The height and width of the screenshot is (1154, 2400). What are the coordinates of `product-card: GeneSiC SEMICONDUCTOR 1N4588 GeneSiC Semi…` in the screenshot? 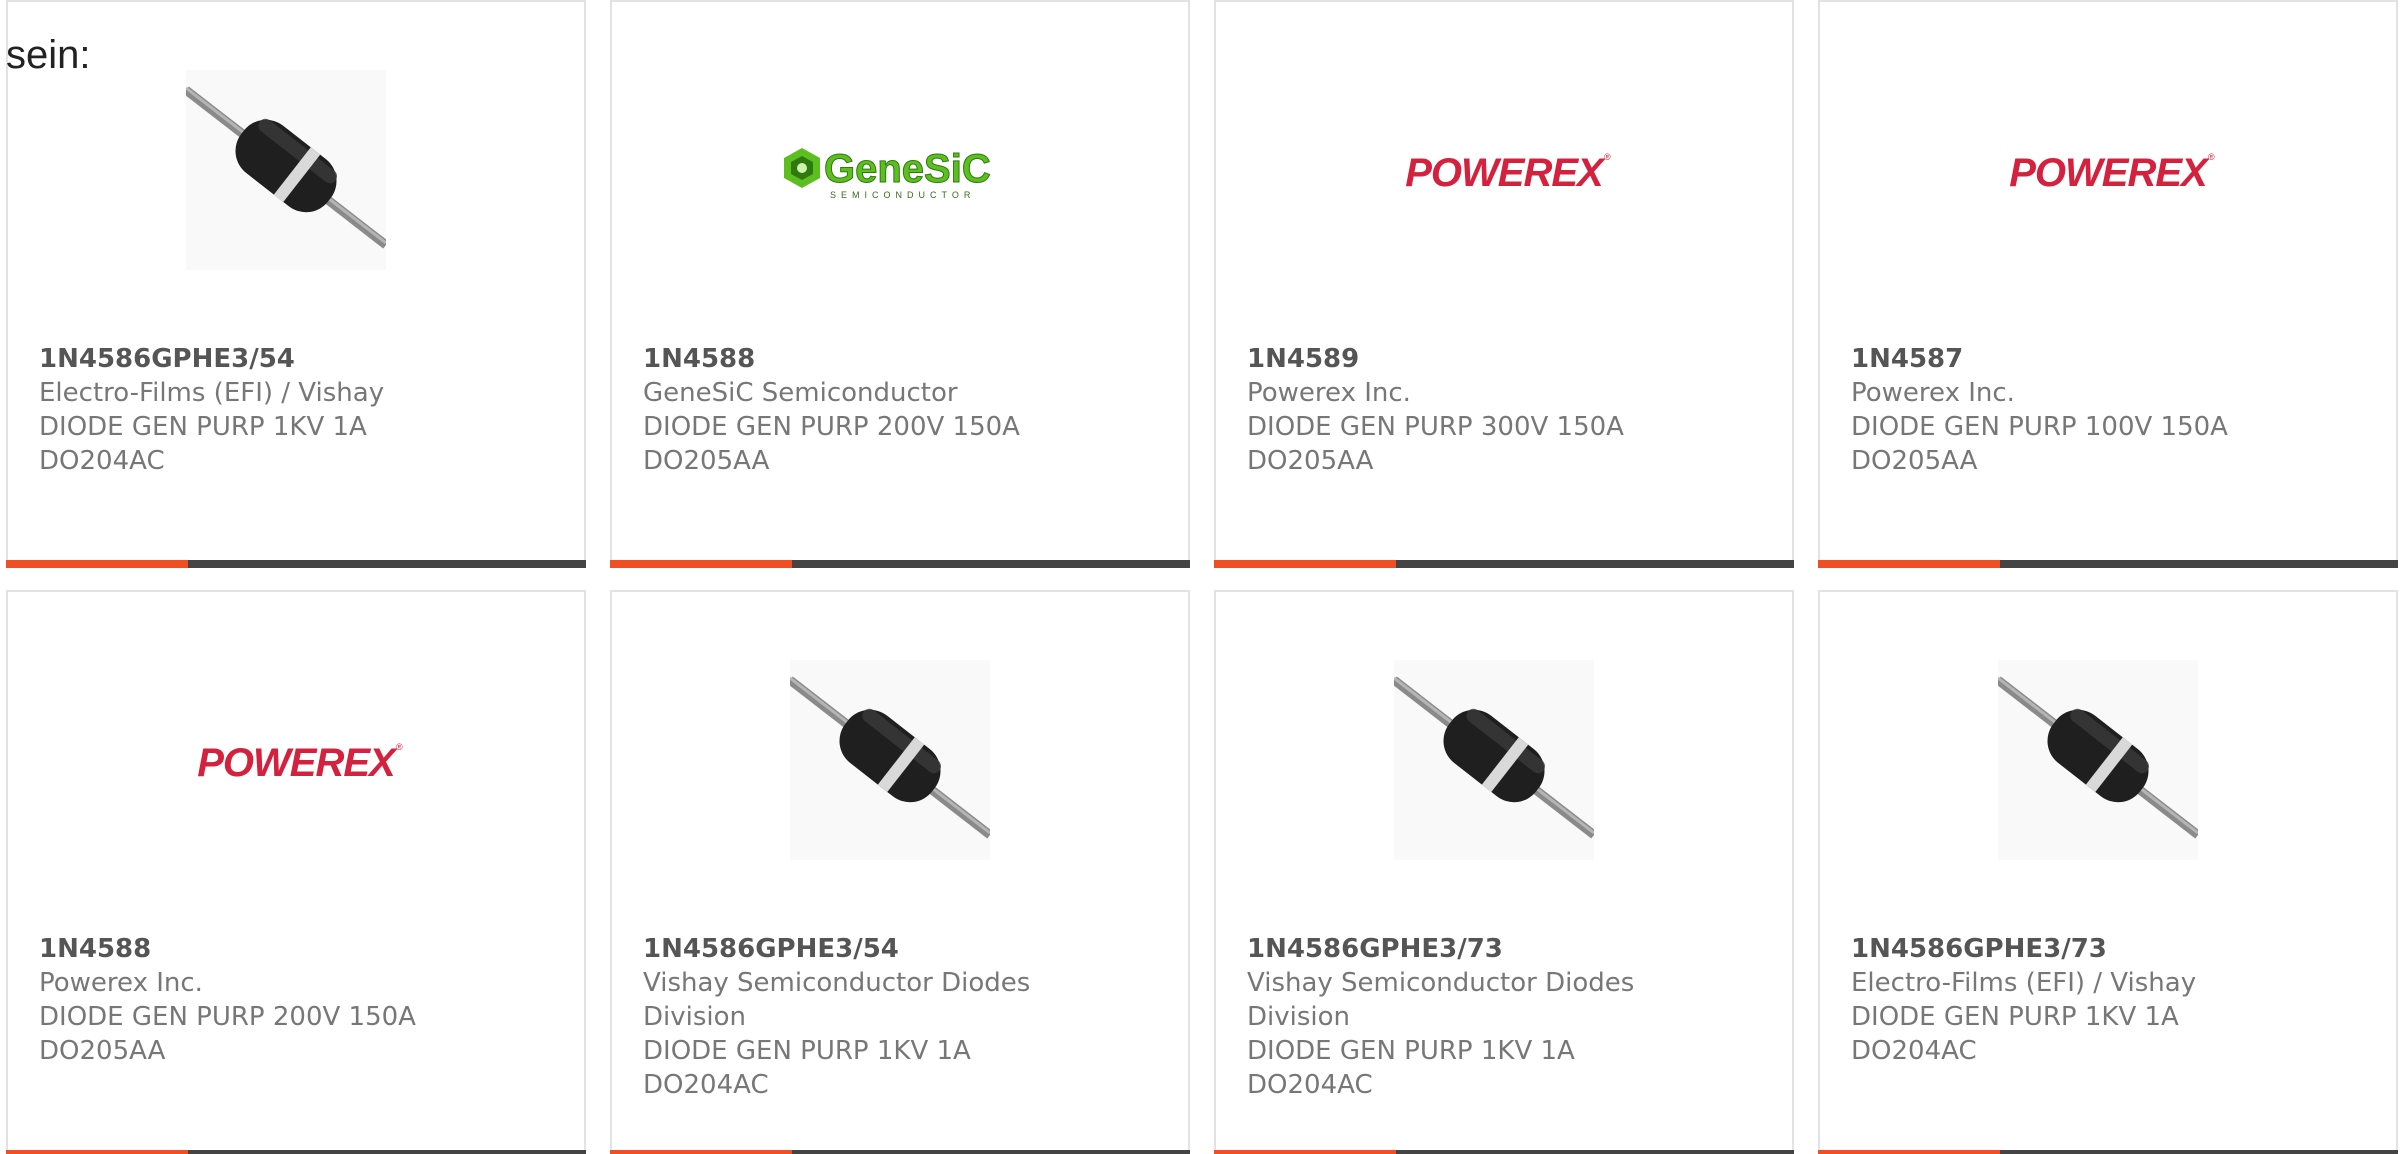 It's located at (900, 284).